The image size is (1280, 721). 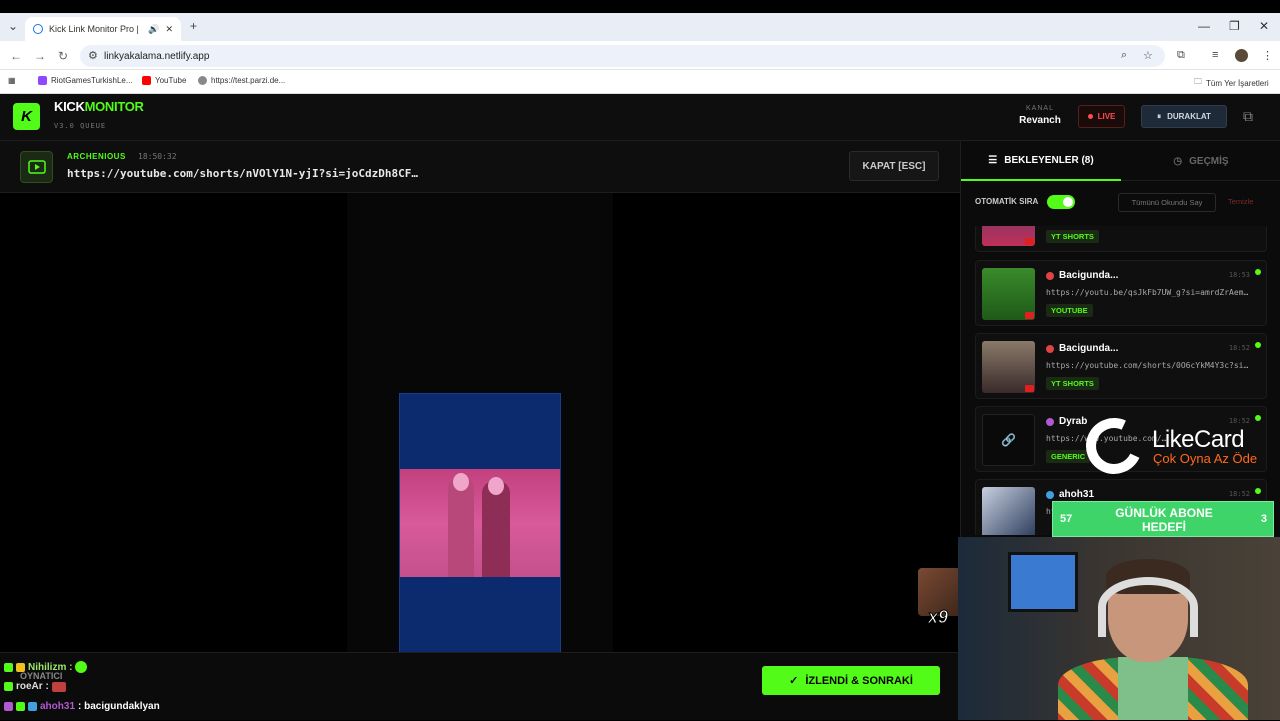 What do you see at coordinates (1163, 519) in the screenshot?
I see `sub-goal-widget: 57 GÜNLÜK ABONE HEDEFİ 3` at bounding box center [1163, 519].